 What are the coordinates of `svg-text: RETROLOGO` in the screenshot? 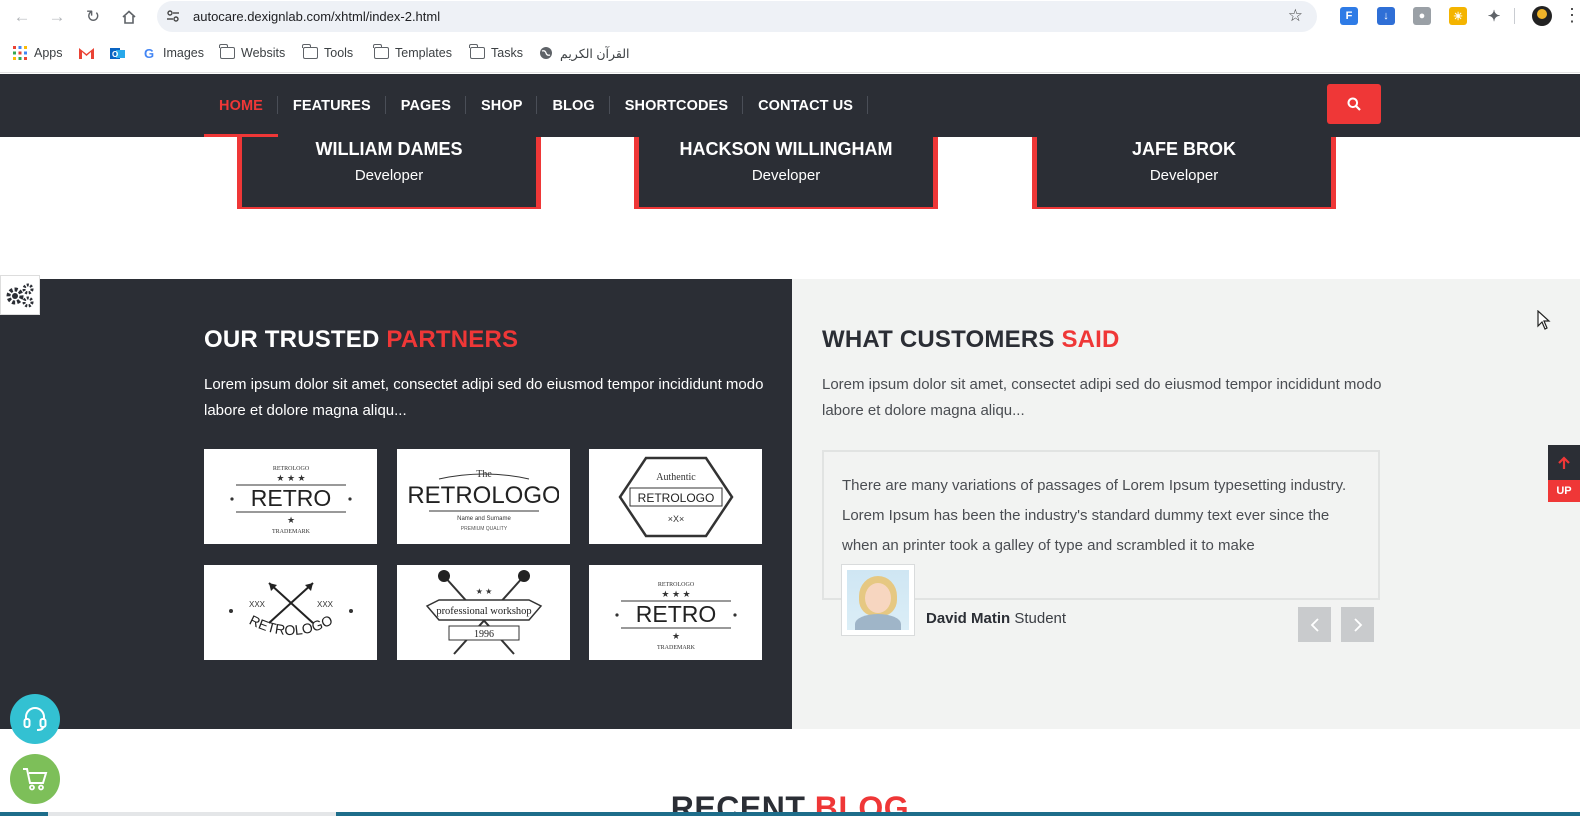 It's located at (290, 624).